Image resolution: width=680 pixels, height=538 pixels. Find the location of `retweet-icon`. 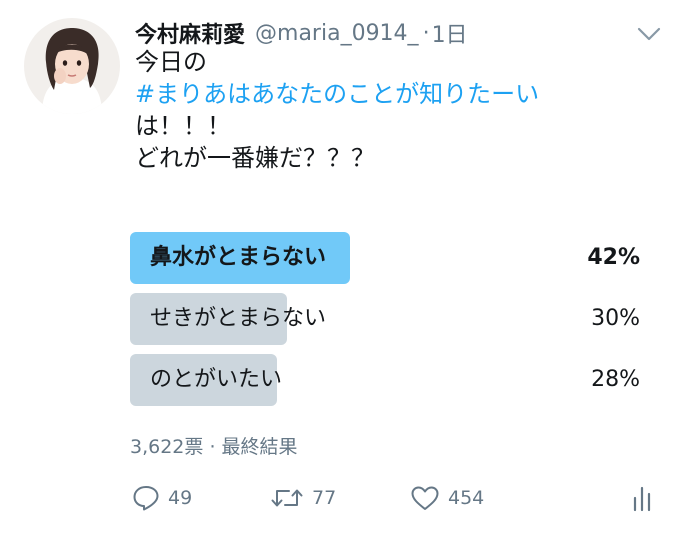

retweet-icon is located at coordinates (287, 498).